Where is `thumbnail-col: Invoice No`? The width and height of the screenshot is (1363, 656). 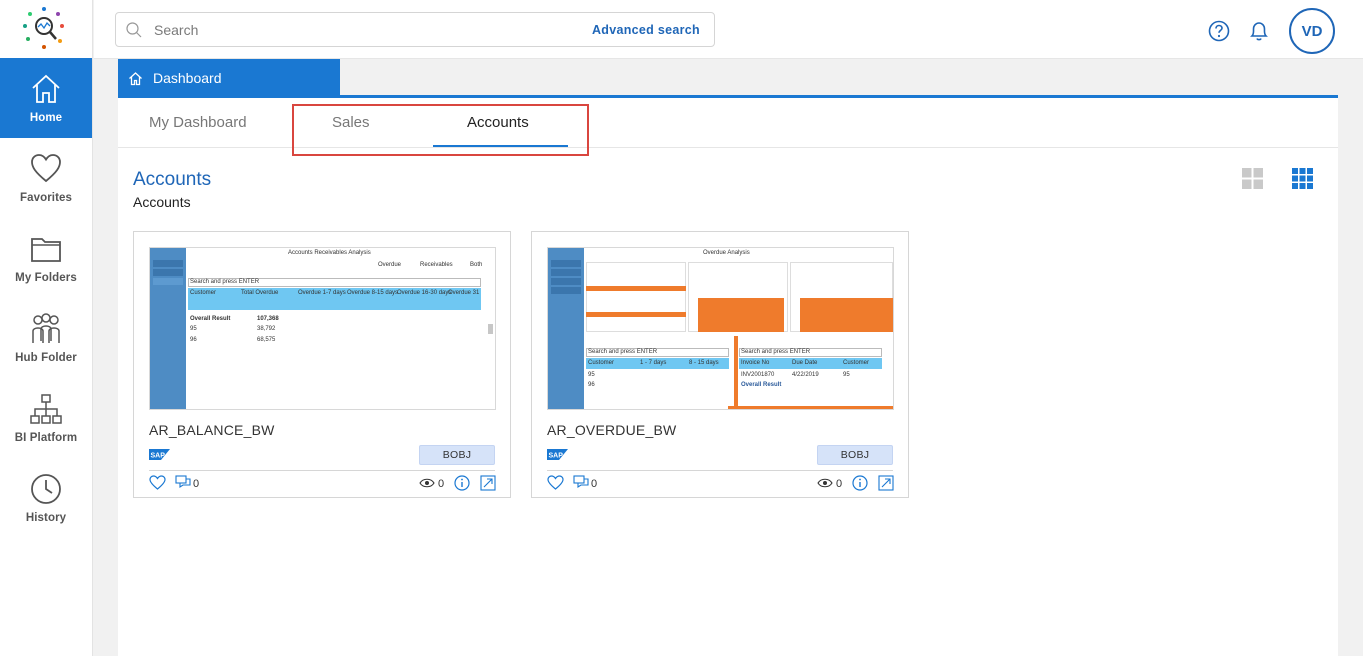
thumbnail-col: Invoice No is located at coordinates (755, 363).